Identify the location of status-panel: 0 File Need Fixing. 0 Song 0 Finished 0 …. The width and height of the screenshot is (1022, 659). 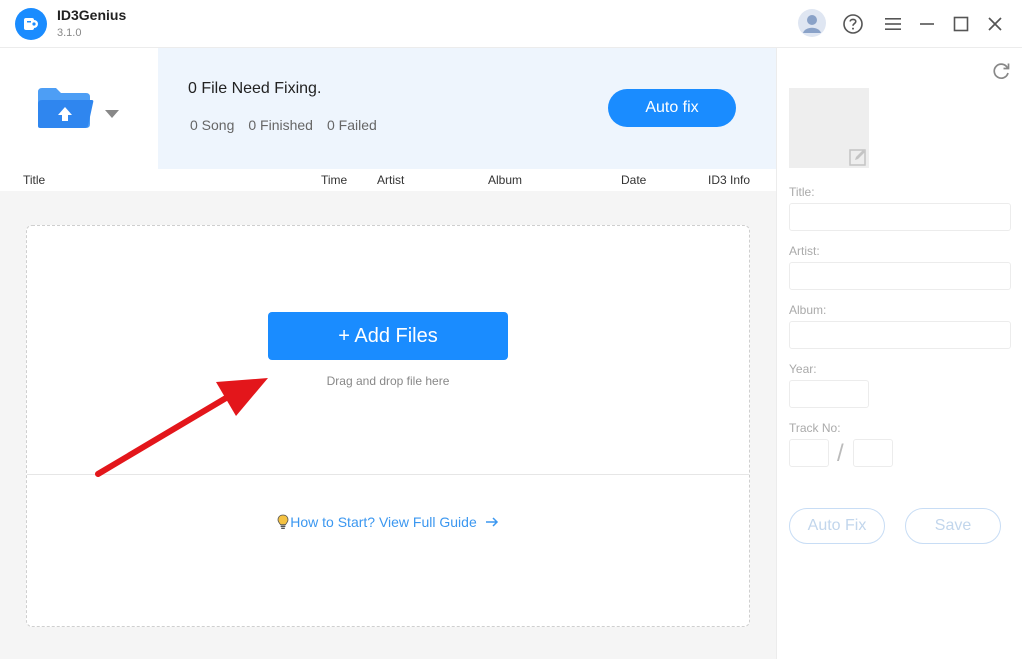
(467, 108).